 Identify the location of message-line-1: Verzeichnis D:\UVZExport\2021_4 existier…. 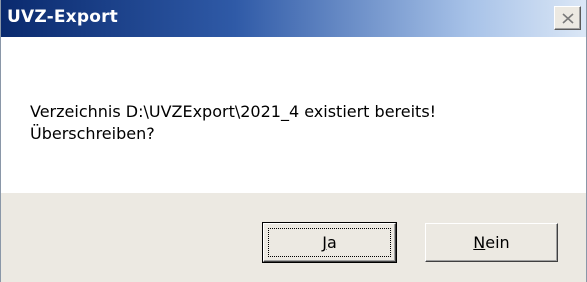
(233, 111).